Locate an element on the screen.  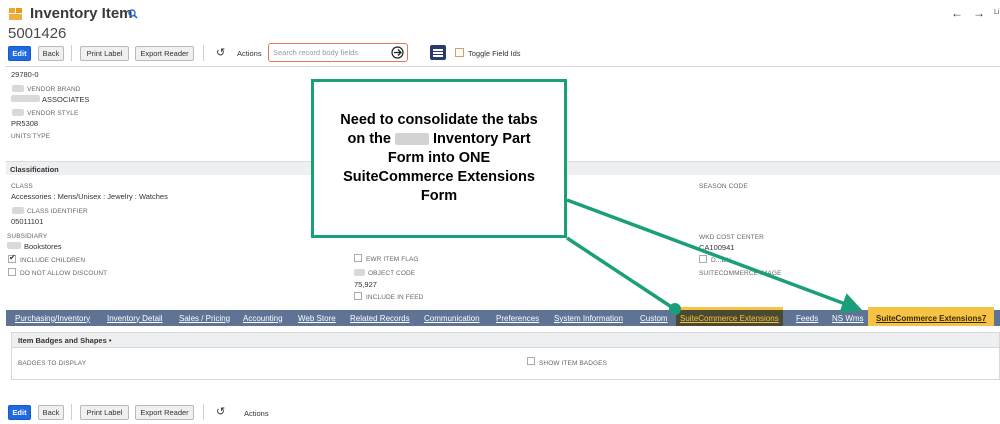
callout-line-3: Form into ONE is located at coordinates (439, 158).